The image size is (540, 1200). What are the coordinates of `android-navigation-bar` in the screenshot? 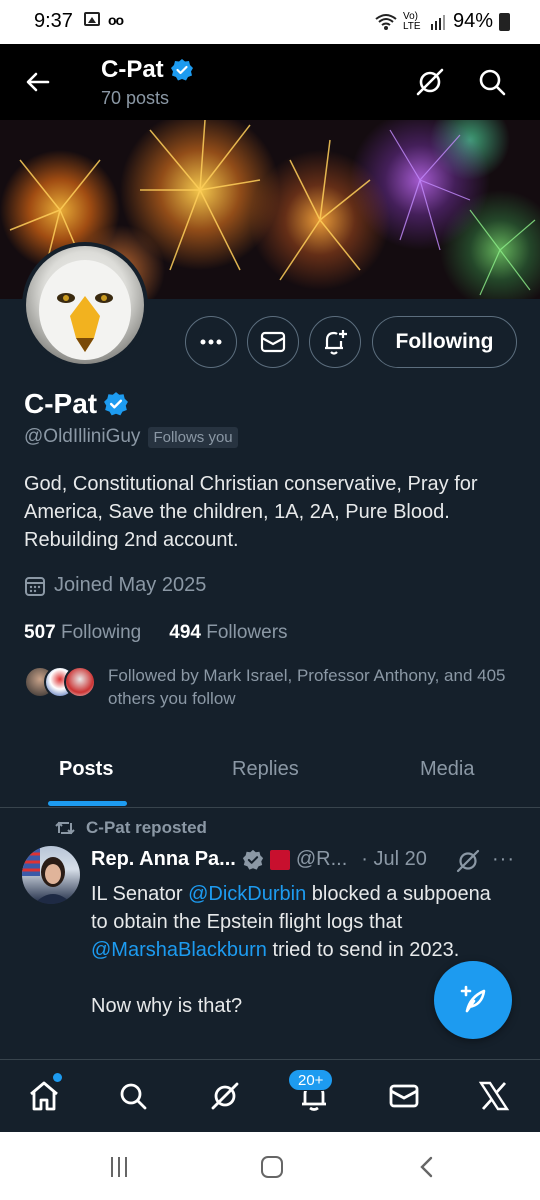 It's located at (270, 1166).